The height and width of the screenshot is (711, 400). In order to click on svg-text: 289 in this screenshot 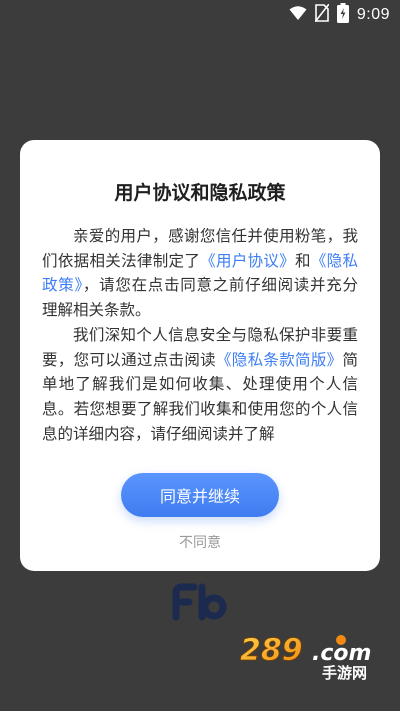, I will do `click(271, 650)`.